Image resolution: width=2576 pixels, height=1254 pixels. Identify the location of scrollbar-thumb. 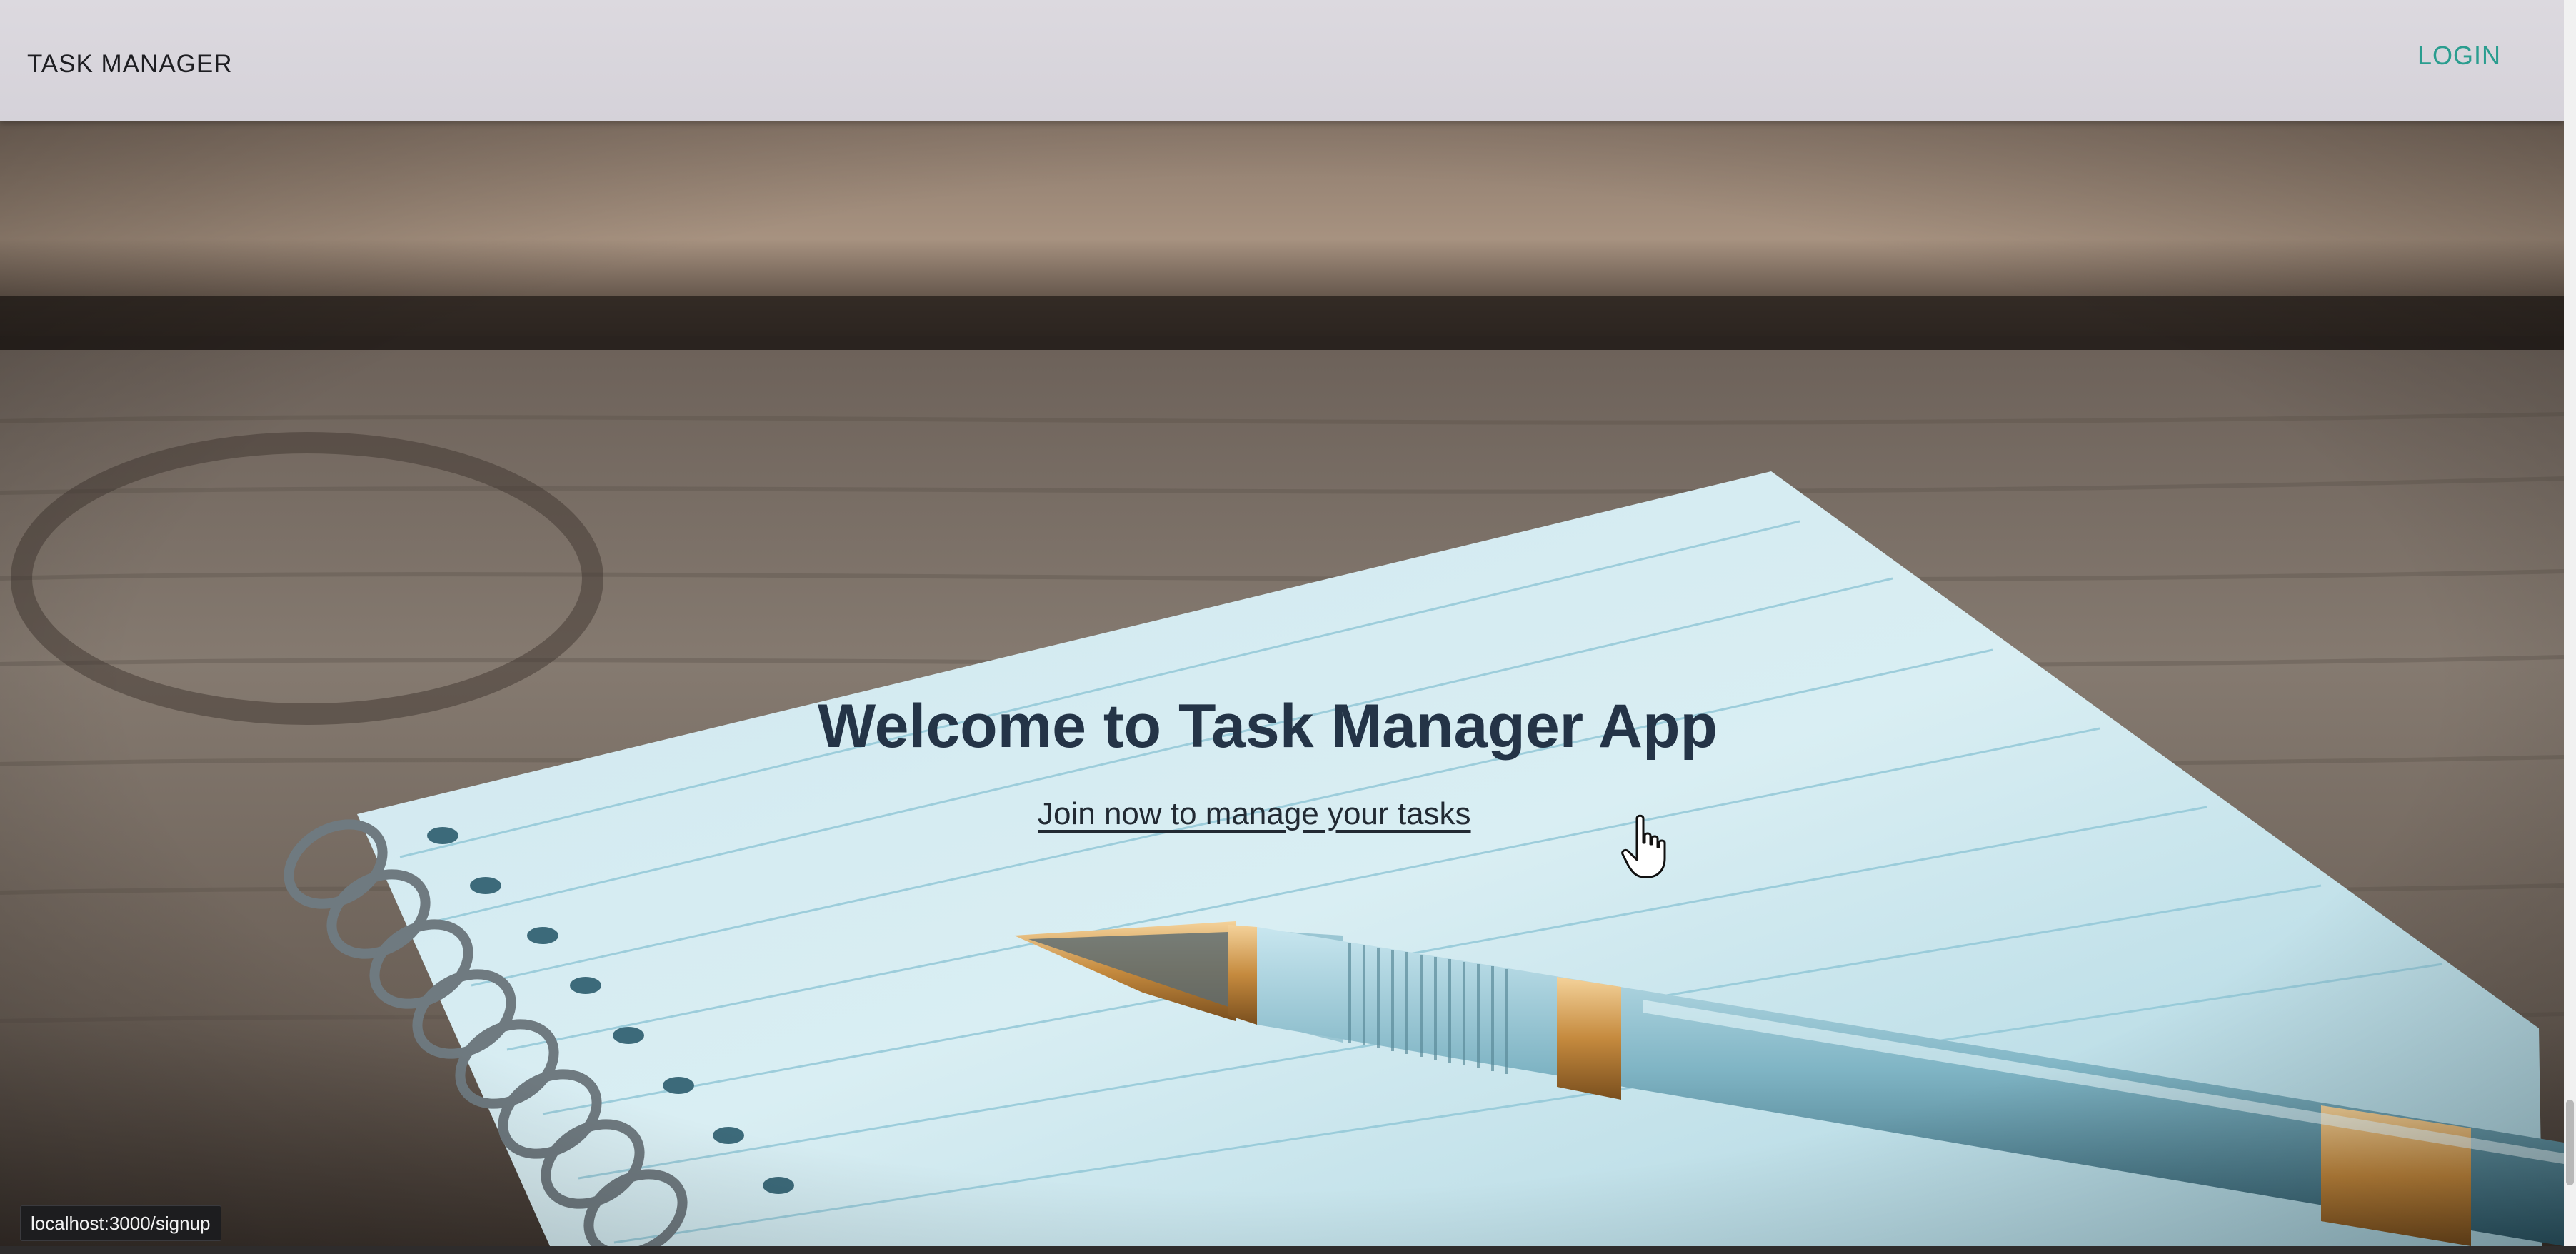
(2570, 1142).